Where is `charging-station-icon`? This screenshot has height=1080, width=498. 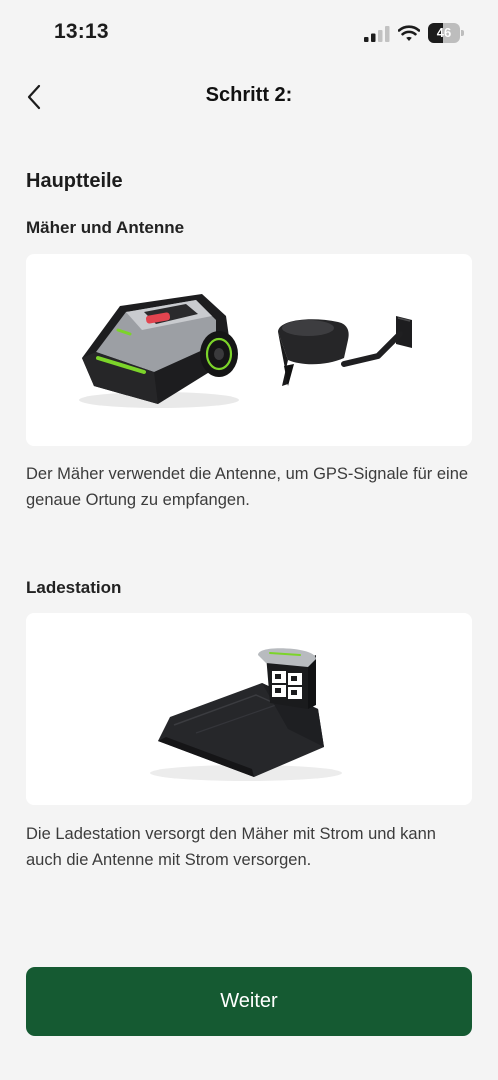 charging-station-icon is located at coordinates (246, 714).